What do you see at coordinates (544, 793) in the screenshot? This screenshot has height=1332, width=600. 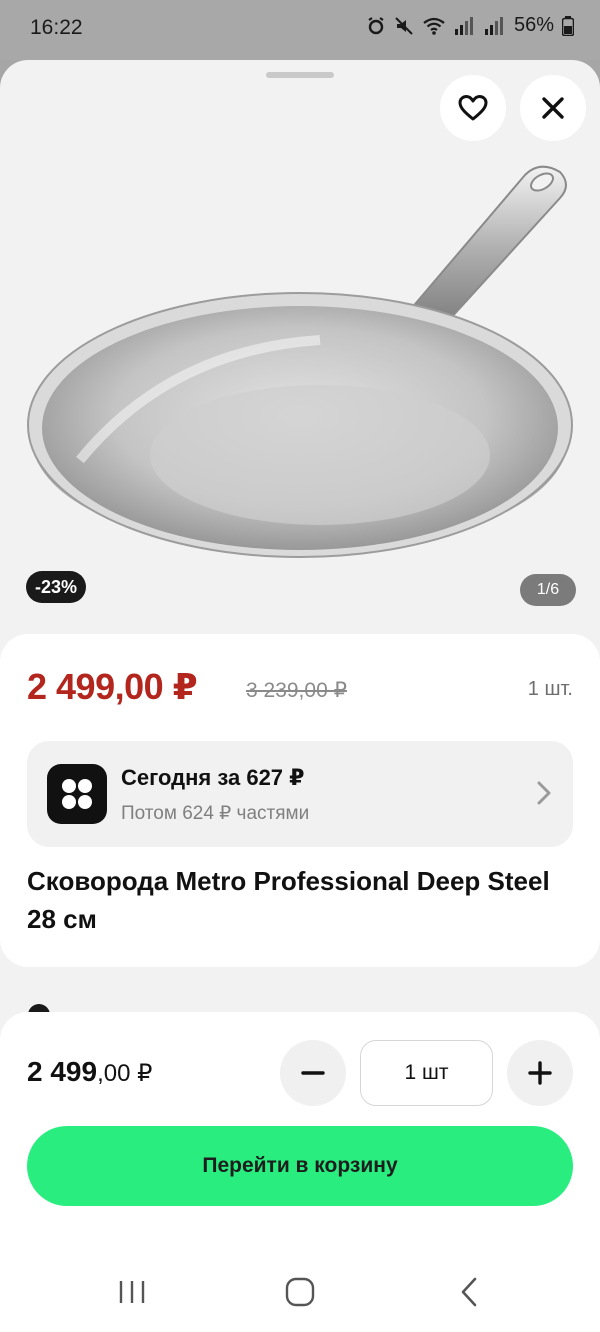 I see `chevron-right-icon` at bounding box center [544, 793].